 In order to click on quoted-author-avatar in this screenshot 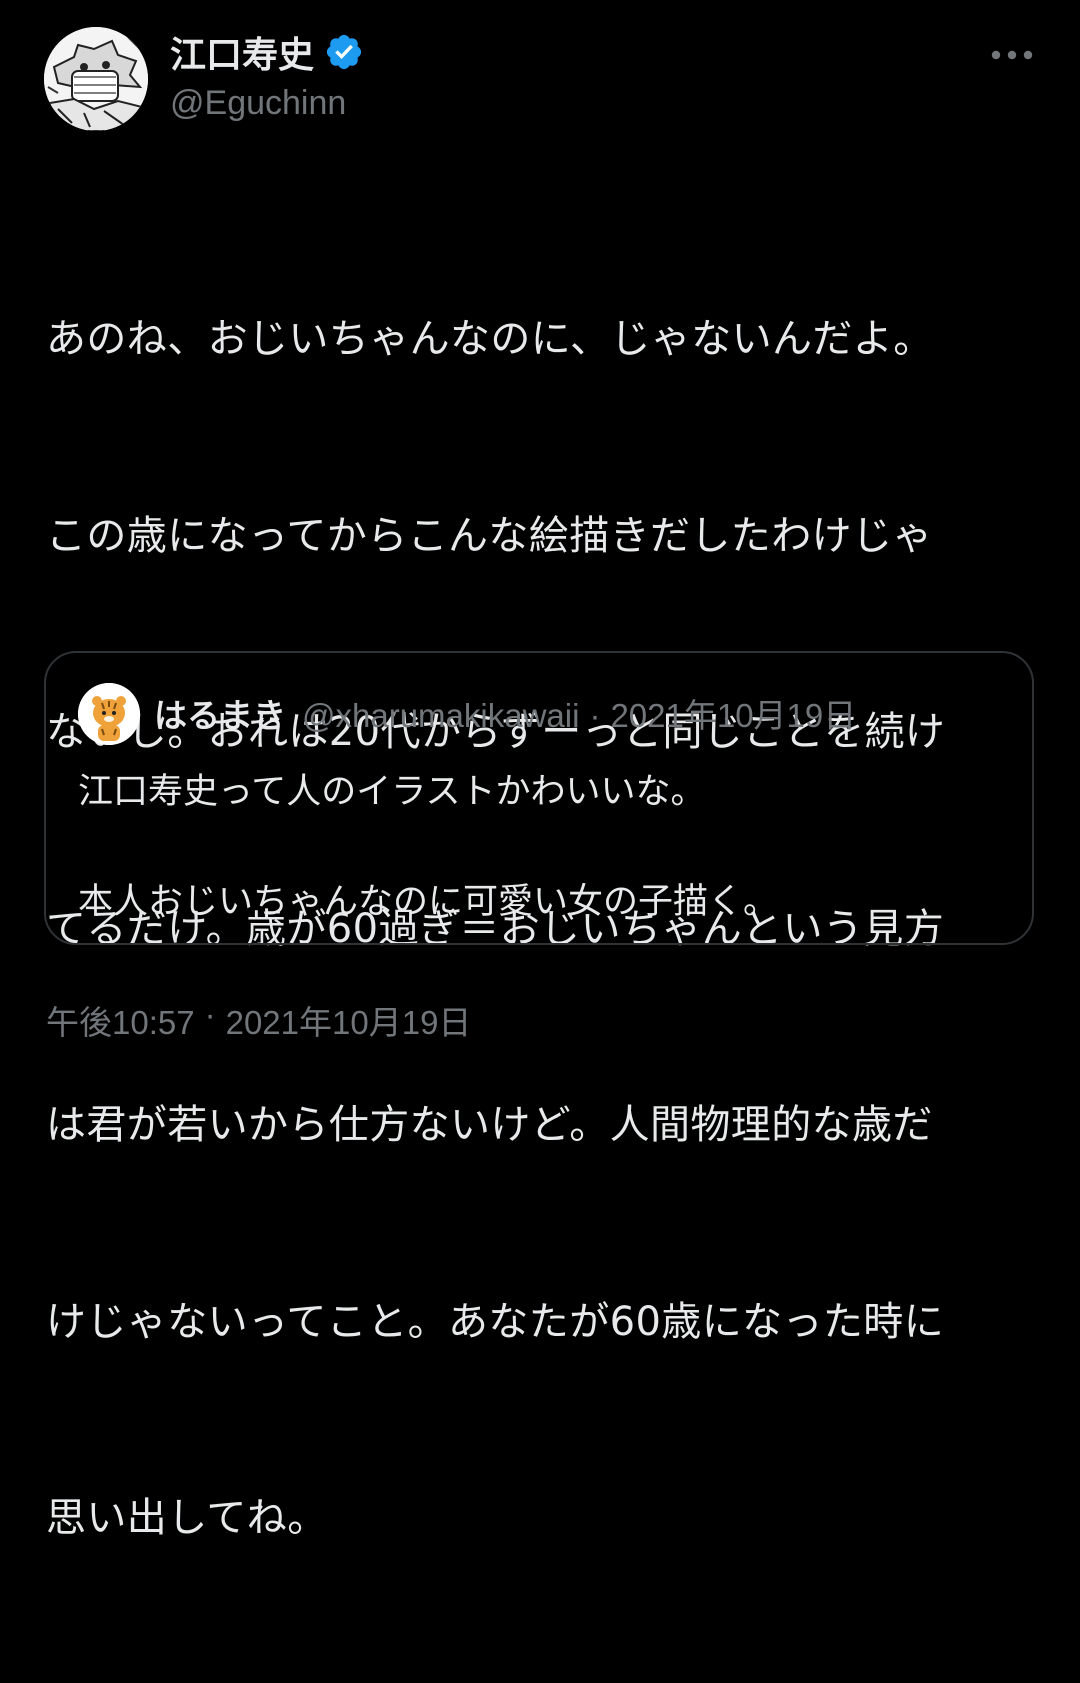, I will do `click(109, 714)`.